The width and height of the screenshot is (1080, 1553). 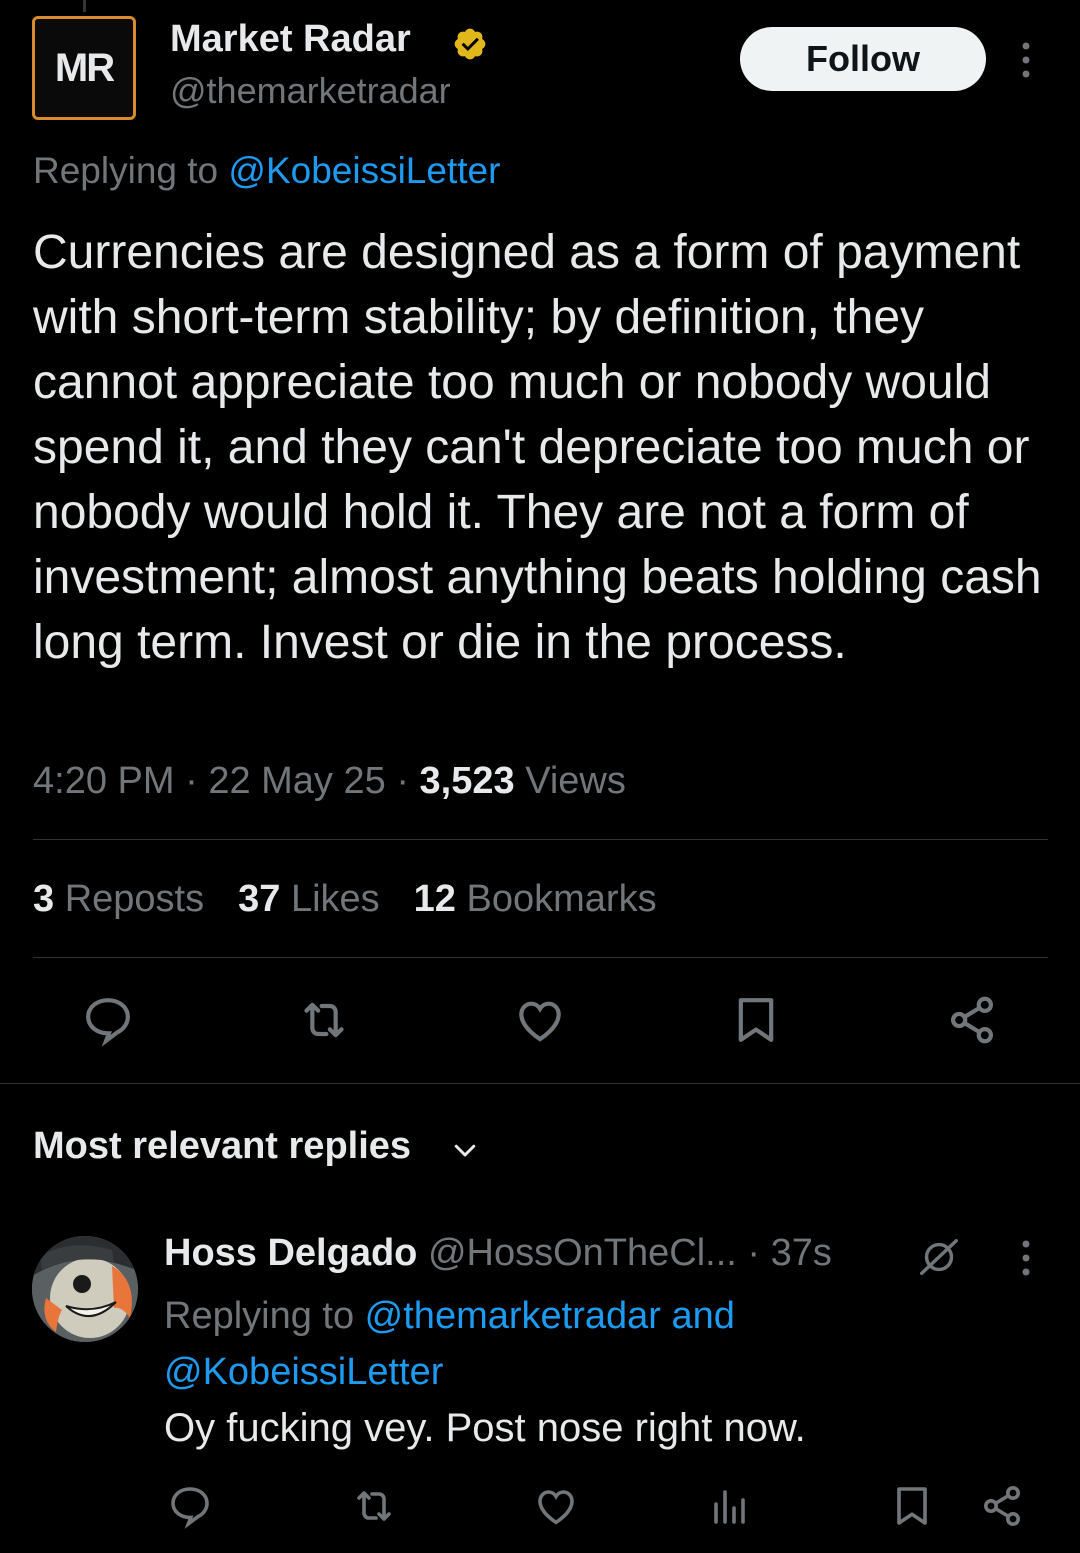 I want to click on author-handle: @themarketradar, so click(x=310, y=91).